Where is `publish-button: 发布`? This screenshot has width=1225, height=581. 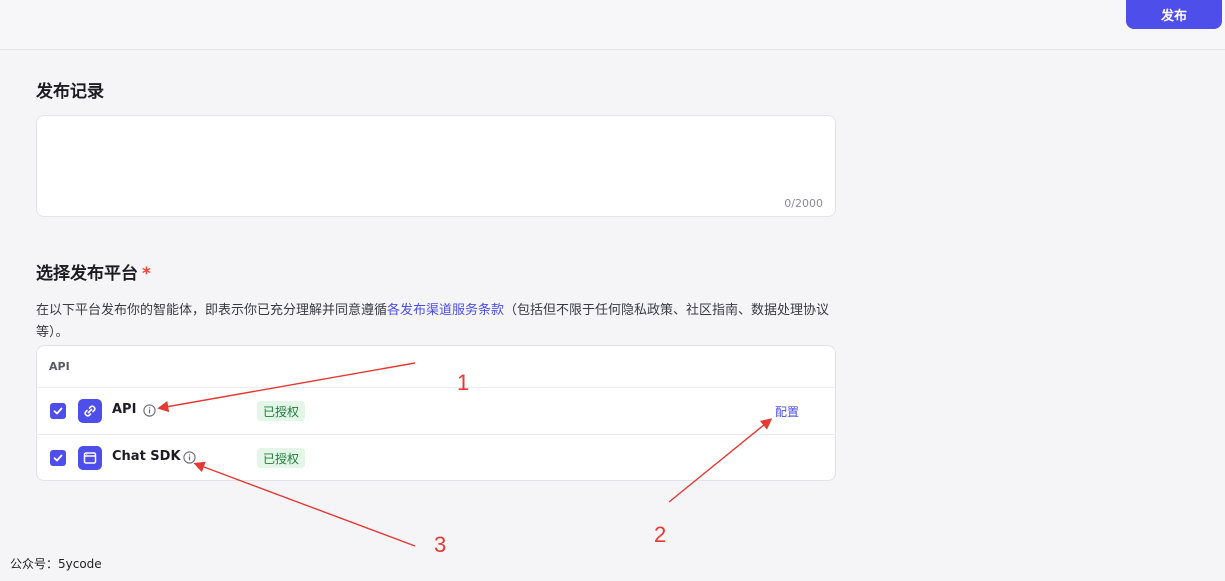 publish-button: 发布 is located at coordinates (1174, 14).